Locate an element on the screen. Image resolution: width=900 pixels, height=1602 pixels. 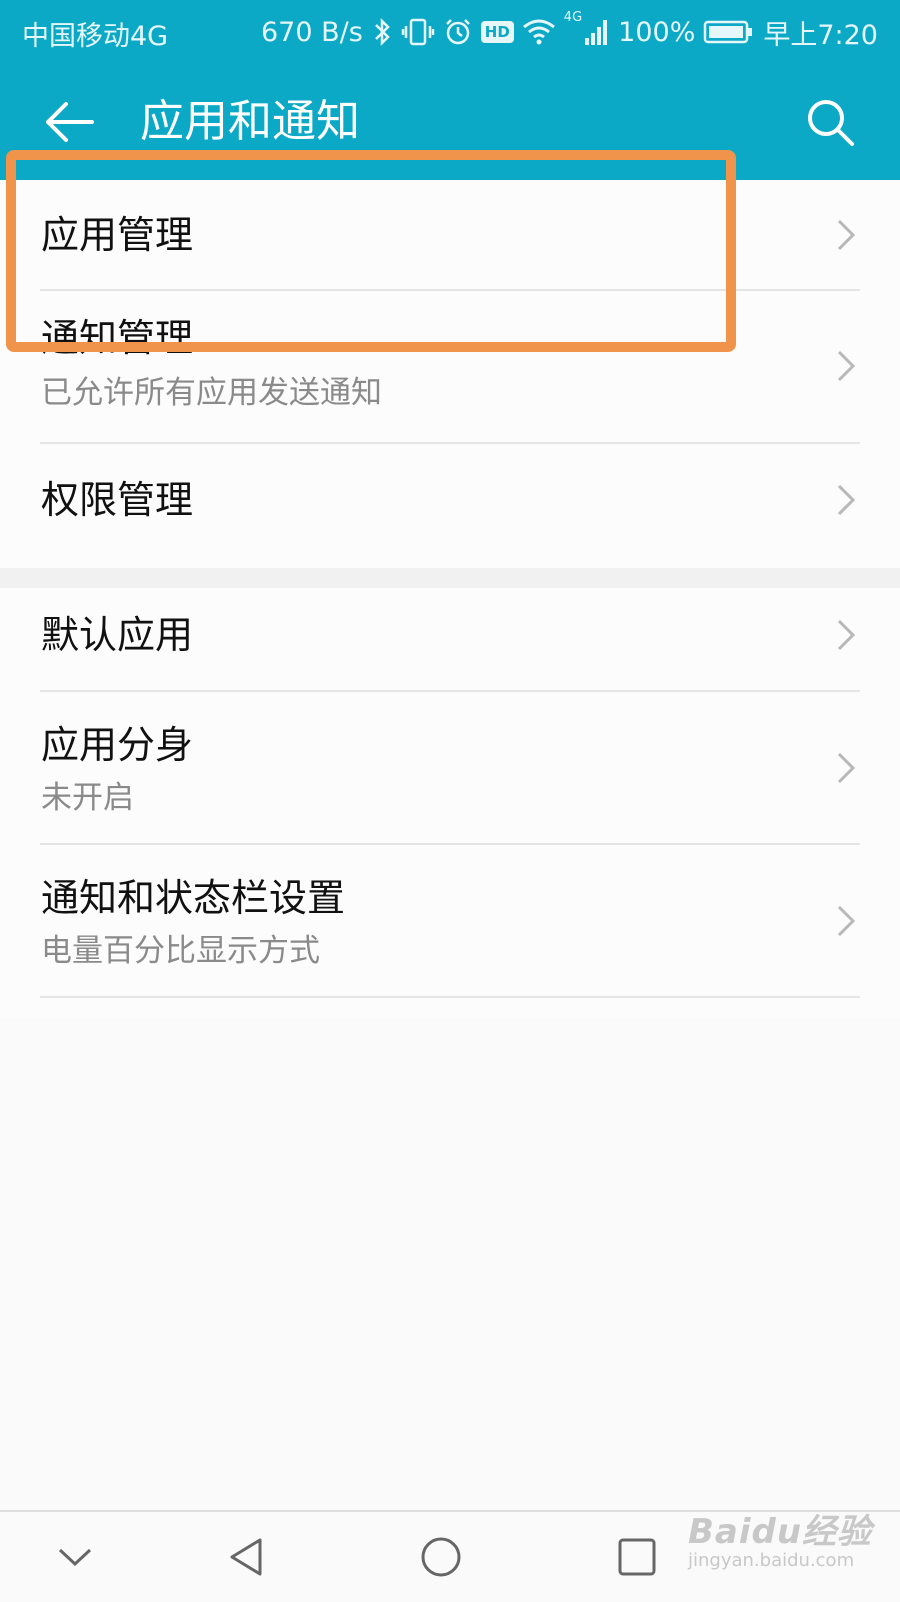
network-type: 4G is located at coordinates (573, 17).